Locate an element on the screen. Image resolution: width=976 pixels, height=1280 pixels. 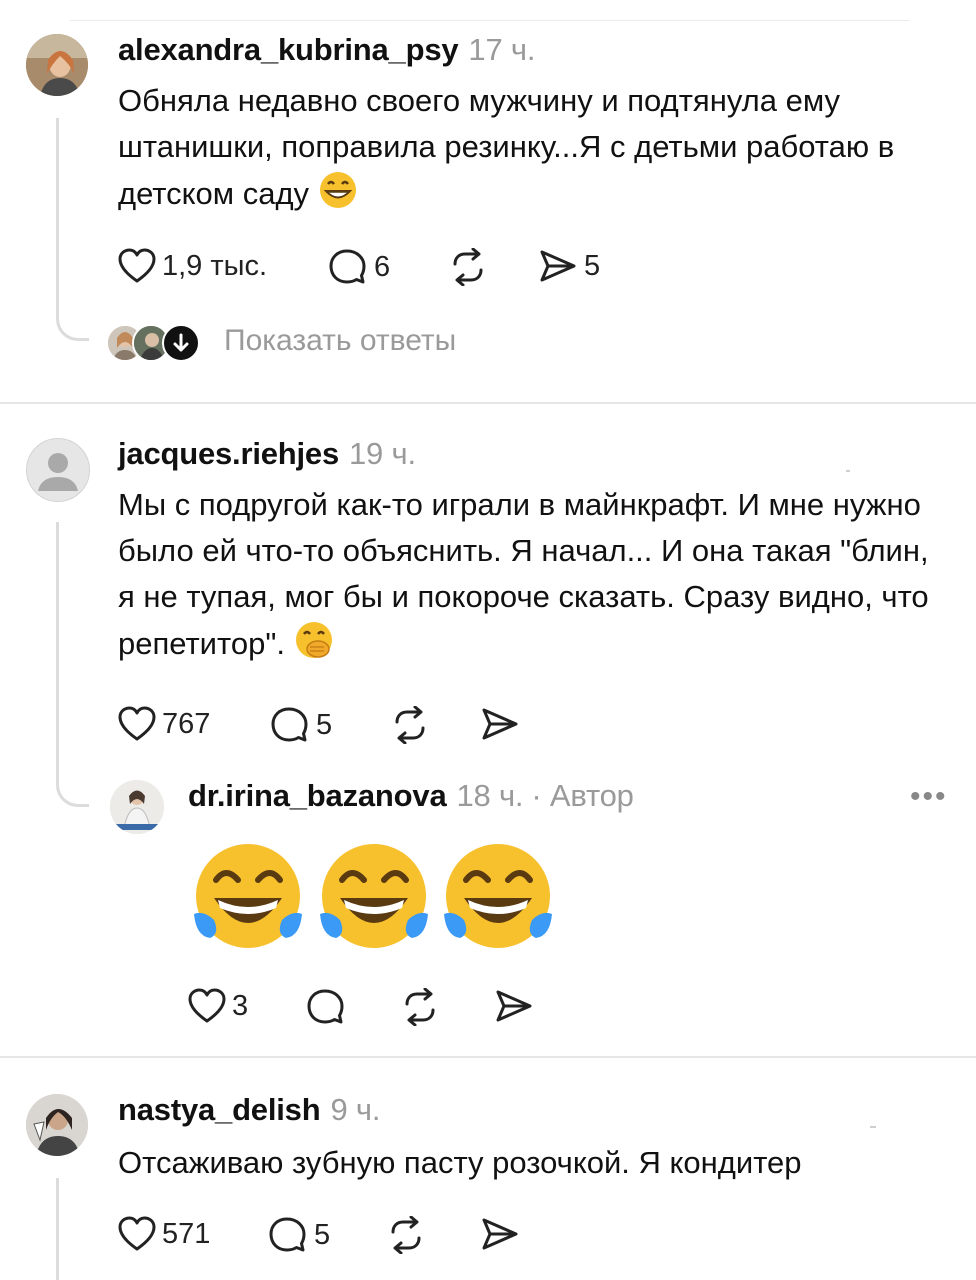
like-count: 767 is located at coordinates (186, 723).